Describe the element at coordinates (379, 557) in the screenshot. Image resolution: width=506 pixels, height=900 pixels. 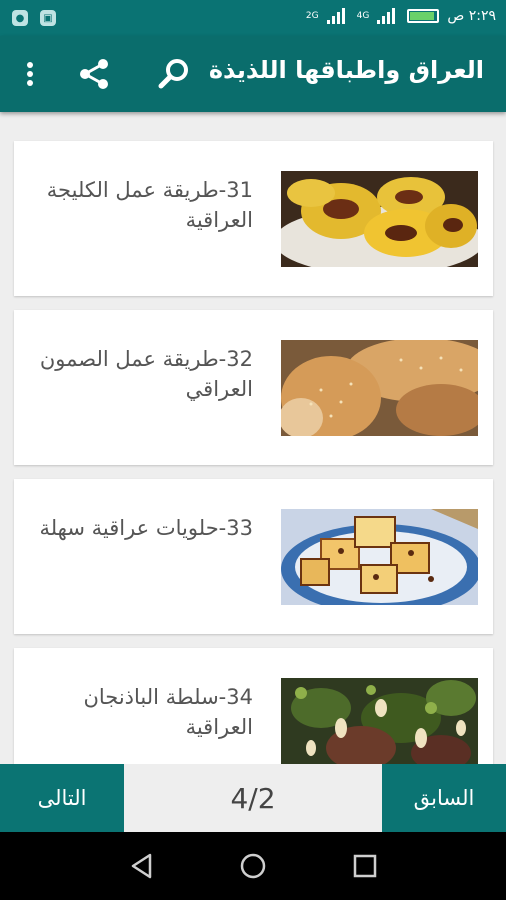
I see `iraqi-sweets-image` at that location.